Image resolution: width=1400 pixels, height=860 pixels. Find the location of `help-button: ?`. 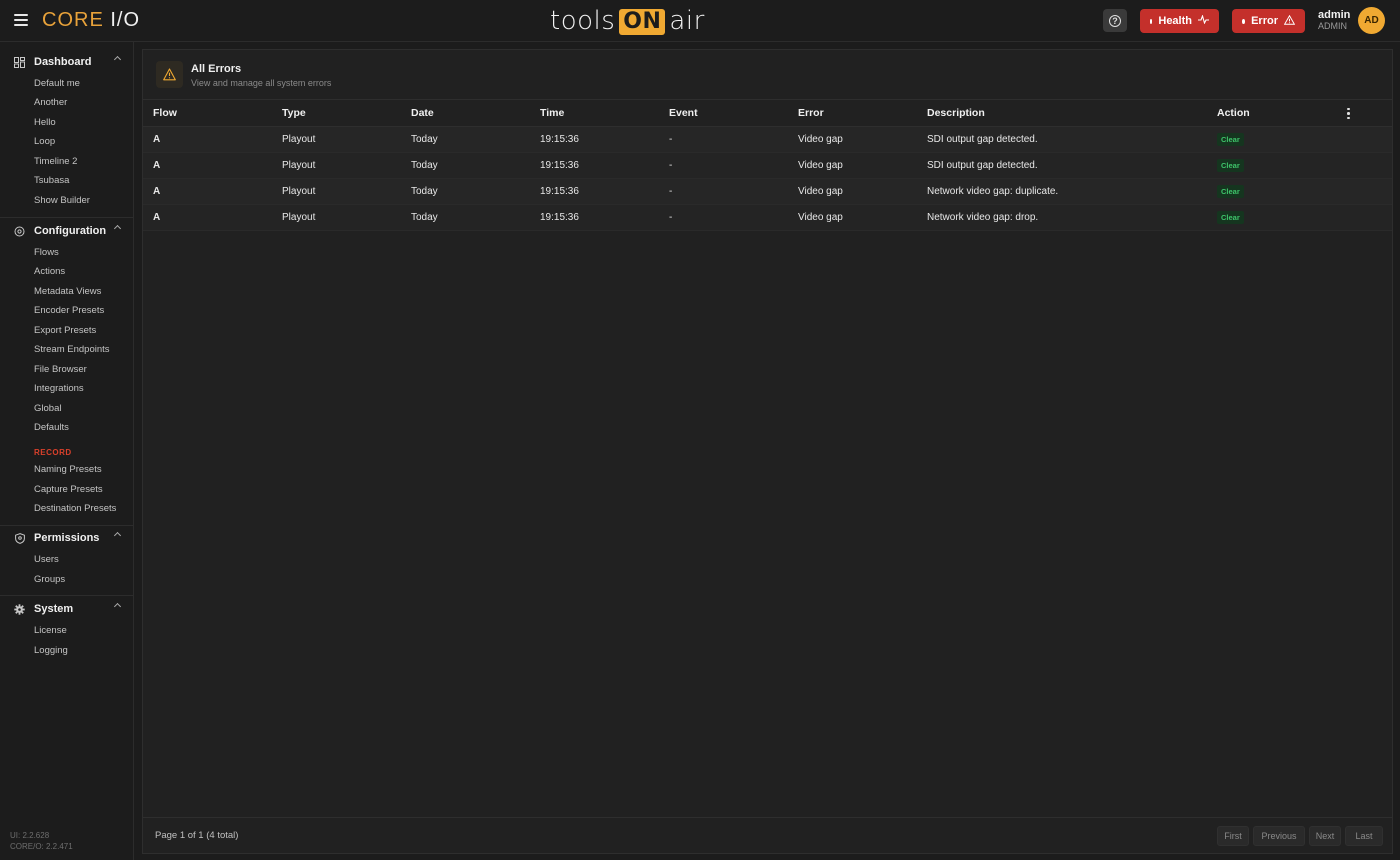

help-button: ? is located at coordinates (1115, 20).